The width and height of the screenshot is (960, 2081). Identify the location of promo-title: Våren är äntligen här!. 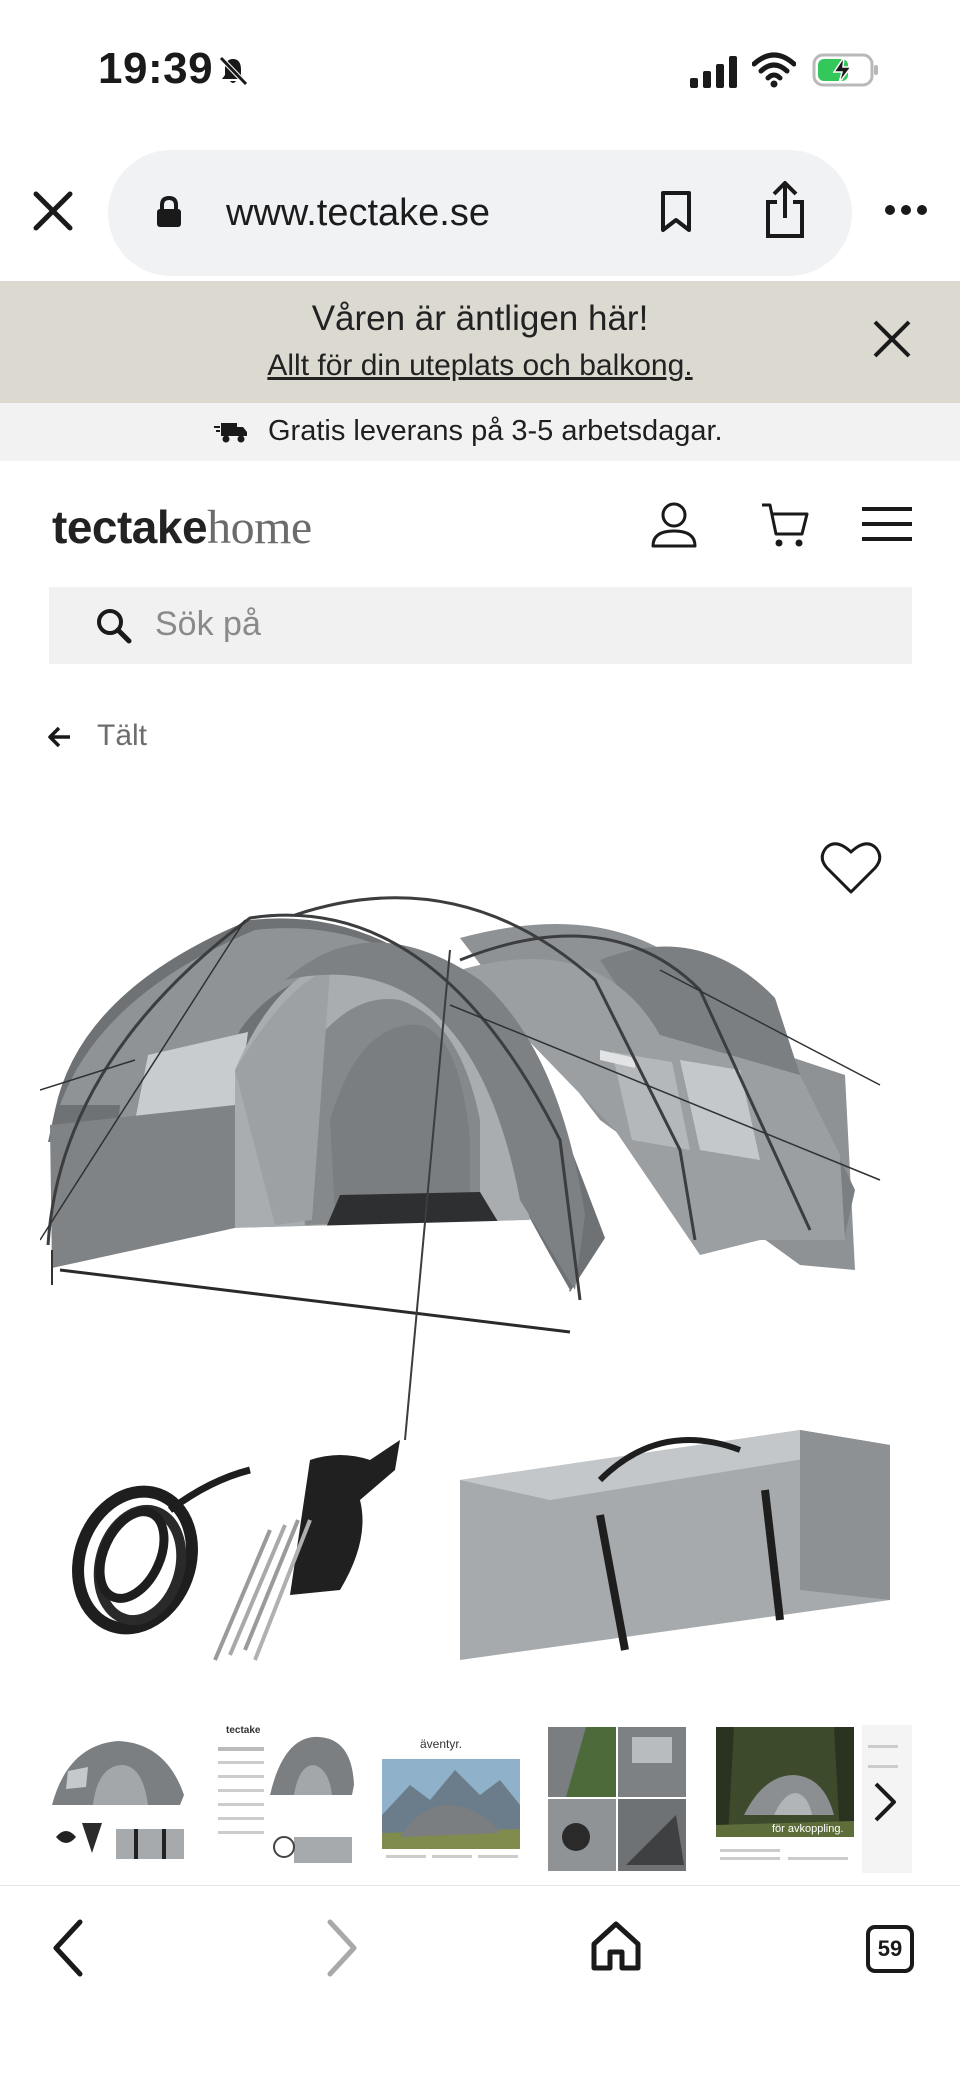
(480, 318).